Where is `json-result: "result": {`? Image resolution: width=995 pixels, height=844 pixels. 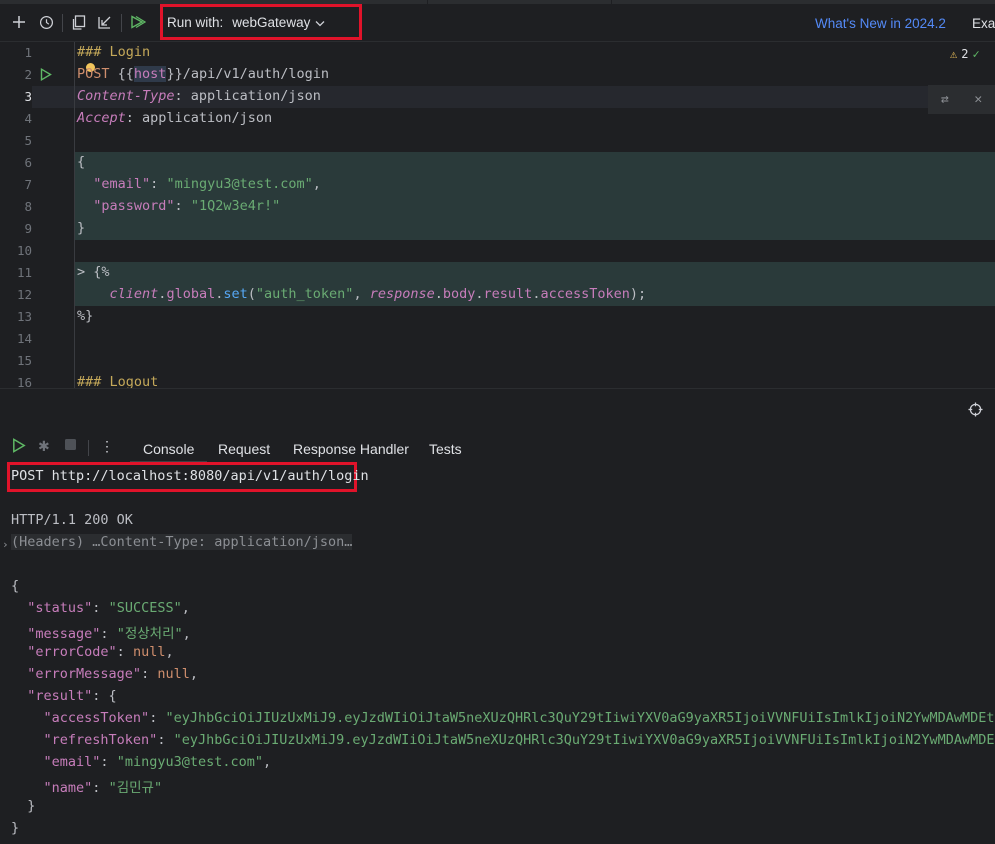 json-result: "result": { is located at coordinates (72, 696).